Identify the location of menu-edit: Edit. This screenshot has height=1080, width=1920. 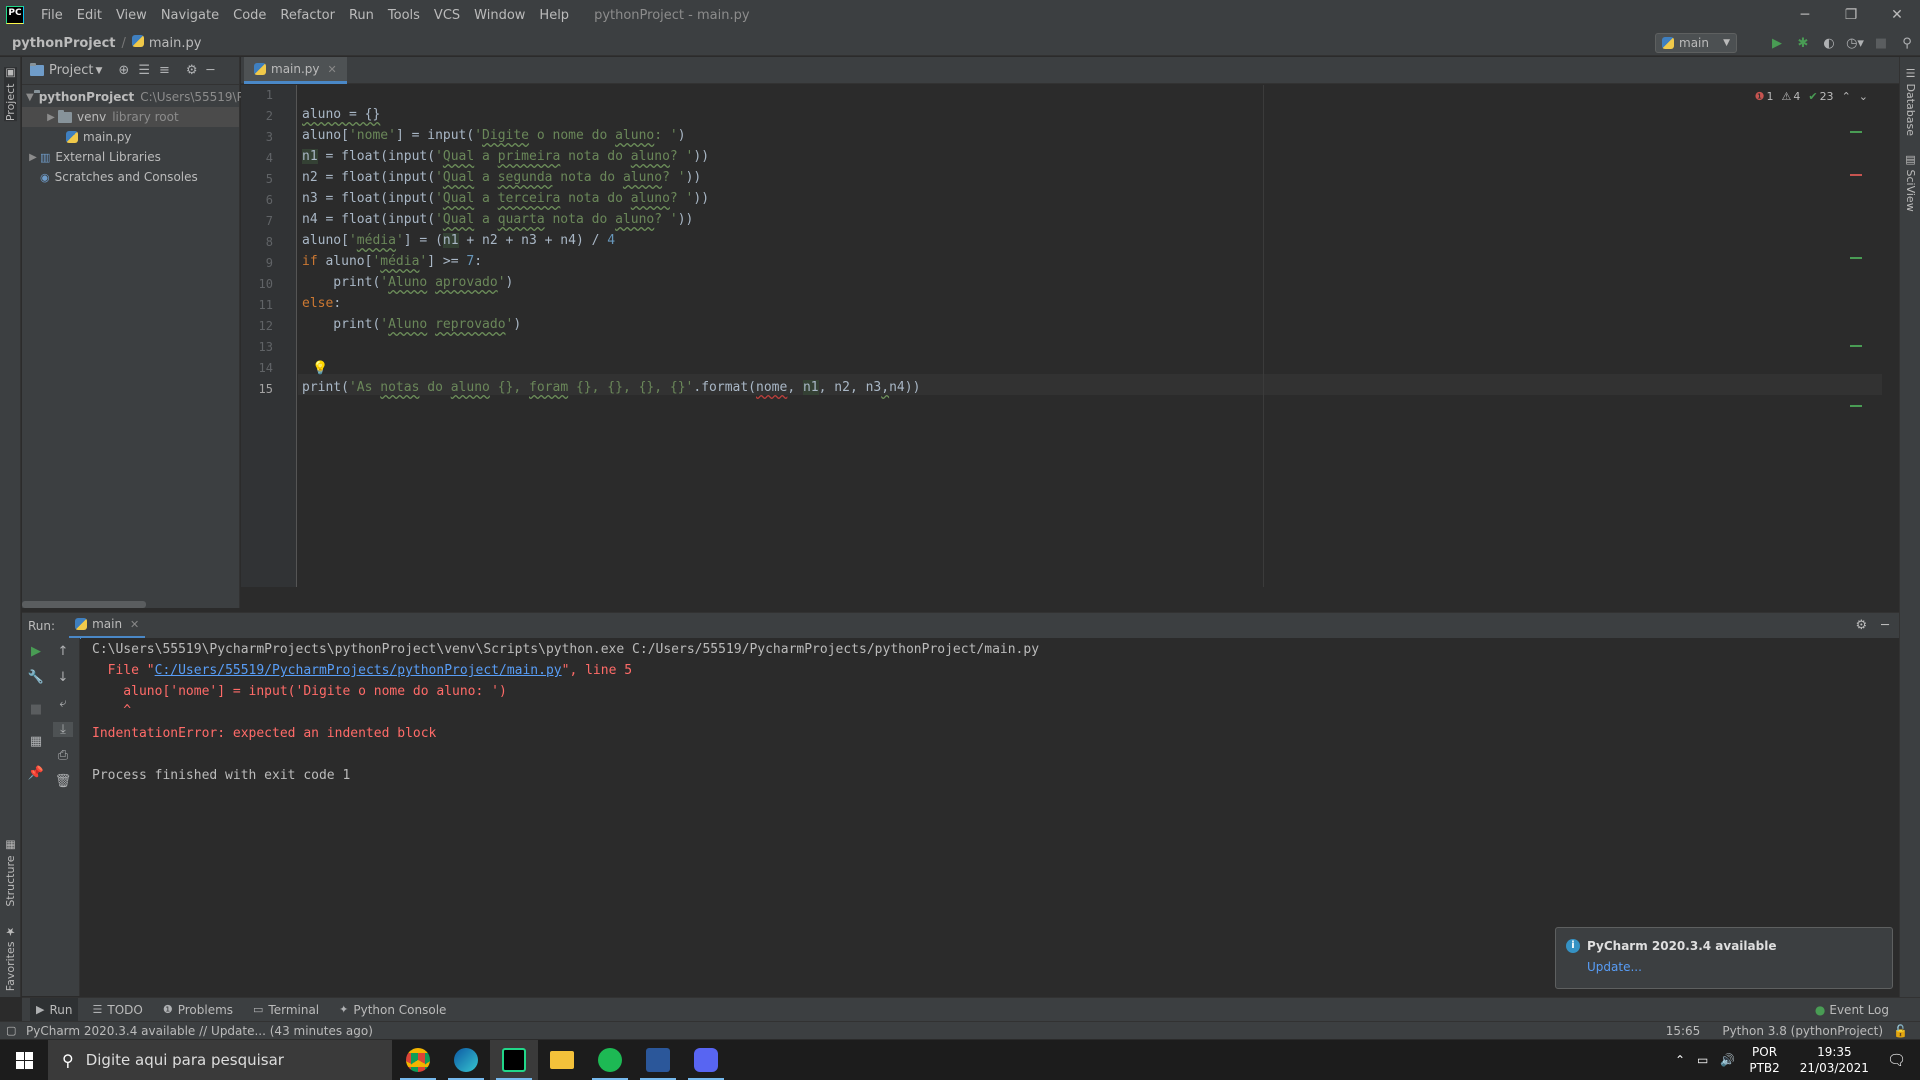
(89, 15).